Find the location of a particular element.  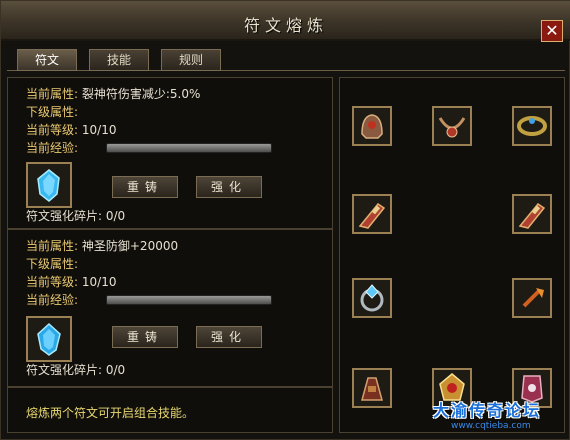

equip-slot-gauntlet-left is located at coordinates (372, 214).